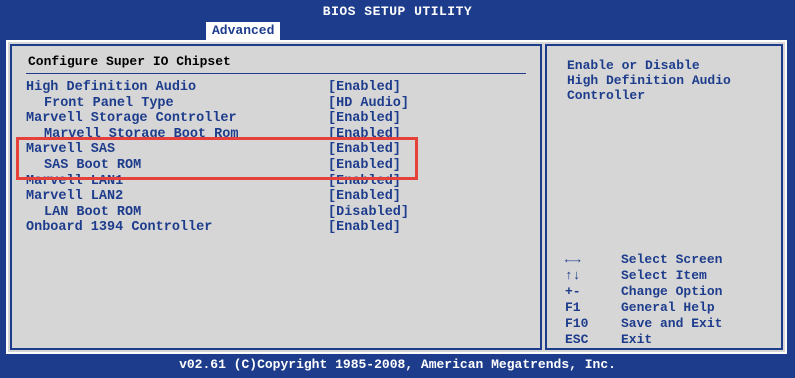  I want to click on setting-label: Onboard 1394 Controller, so click(119, 228).